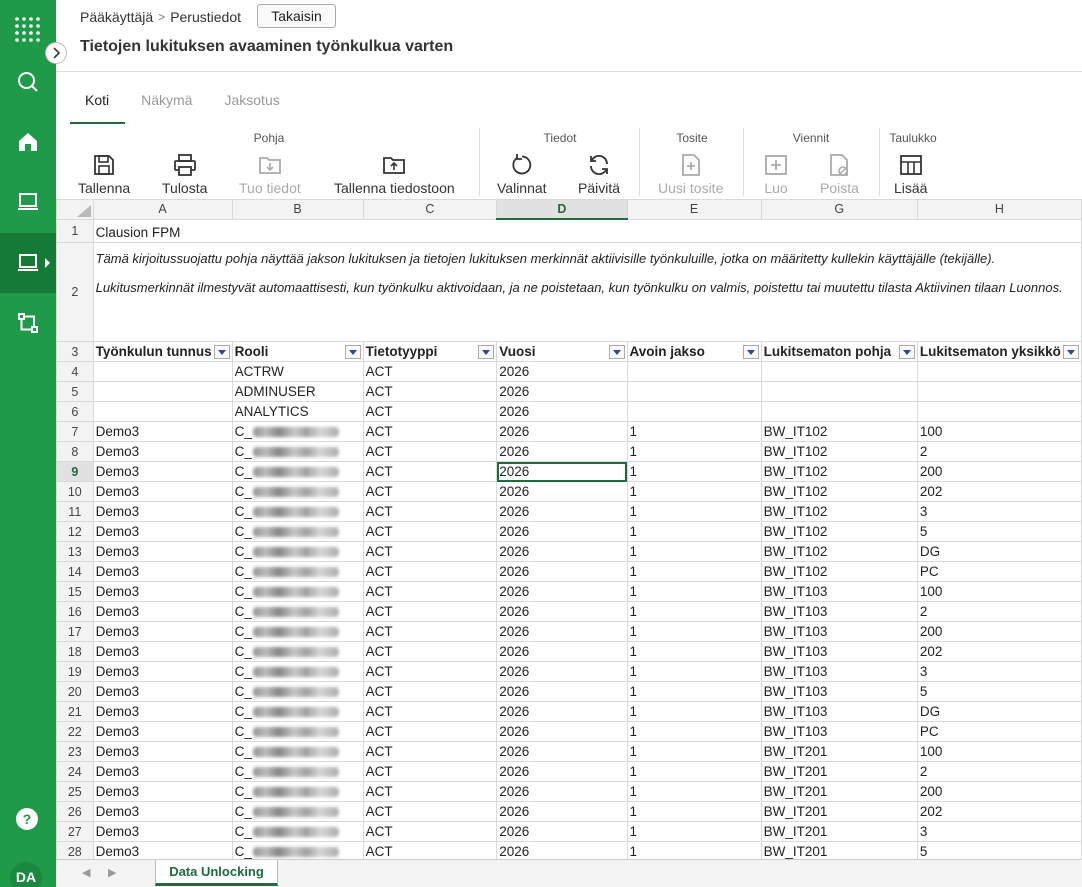  What do you see at coordinates (75, 209) in the screenshot?
I see `select-all-corner` at bounding box center [75, 209].